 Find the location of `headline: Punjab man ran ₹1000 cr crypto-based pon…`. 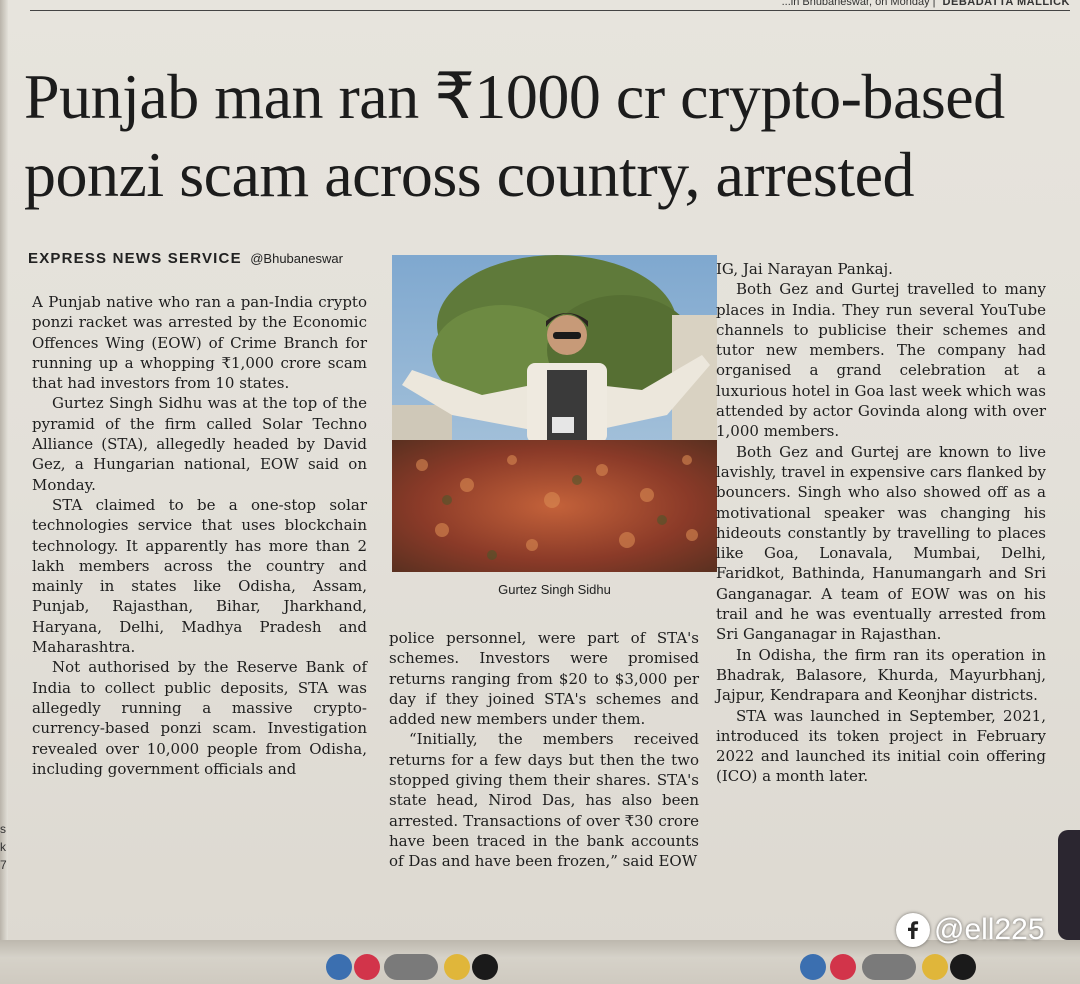

headline: Punjab man ran ₹1000 cr crypto-based pon… is located at coordinates (514, 135).